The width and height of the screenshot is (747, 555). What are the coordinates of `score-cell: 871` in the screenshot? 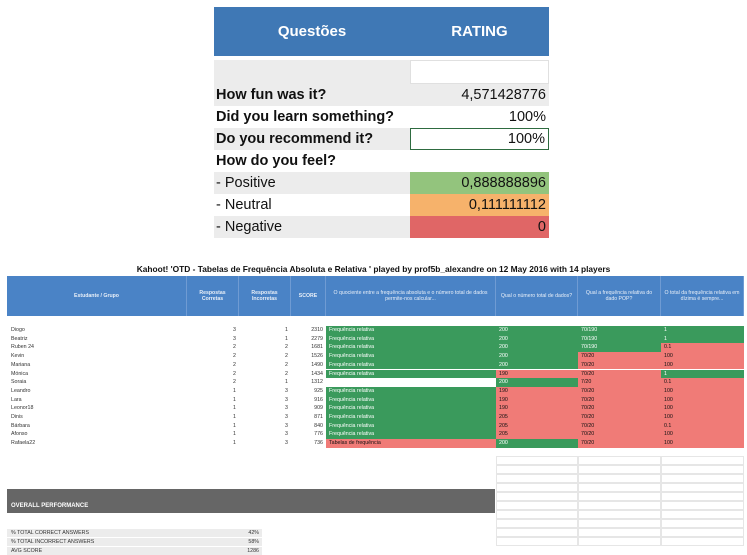 It's located at (318, 417).